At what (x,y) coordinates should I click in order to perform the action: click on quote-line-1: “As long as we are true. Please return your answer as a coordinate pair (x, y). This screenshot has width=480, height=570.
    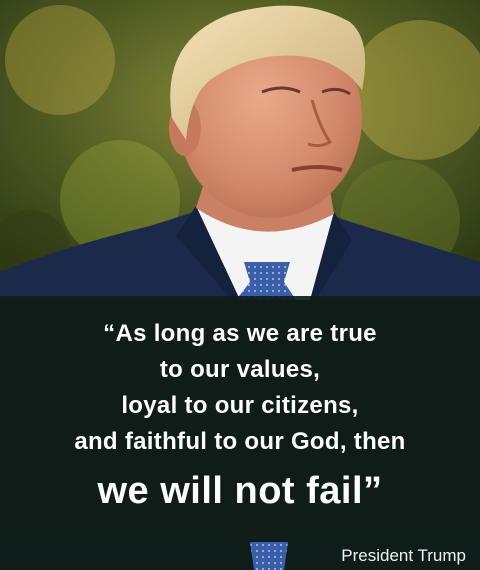
    Looking at the image, I should click on (240, 333).